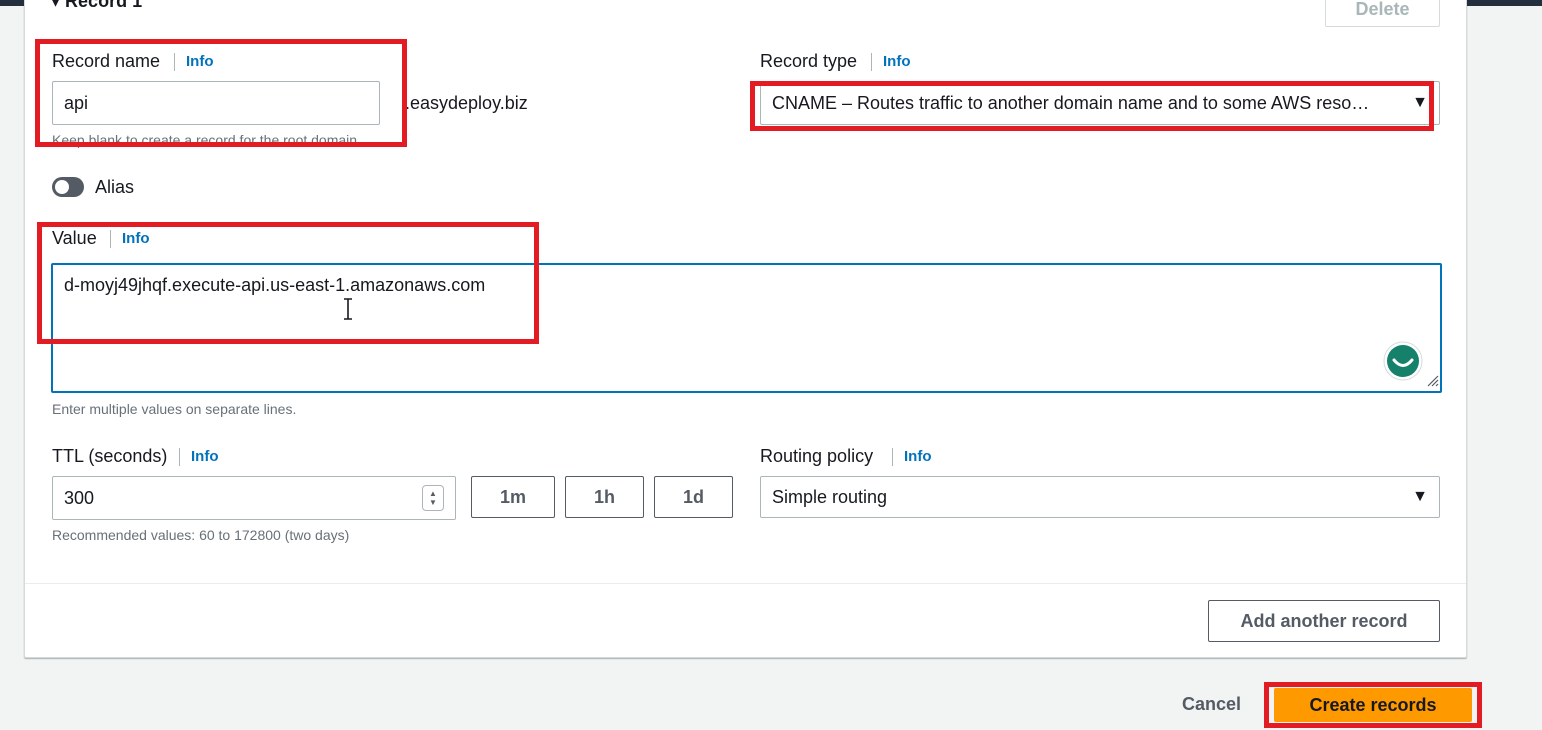  I want to click on cancel-button: Cancel, so click(1211, 704).